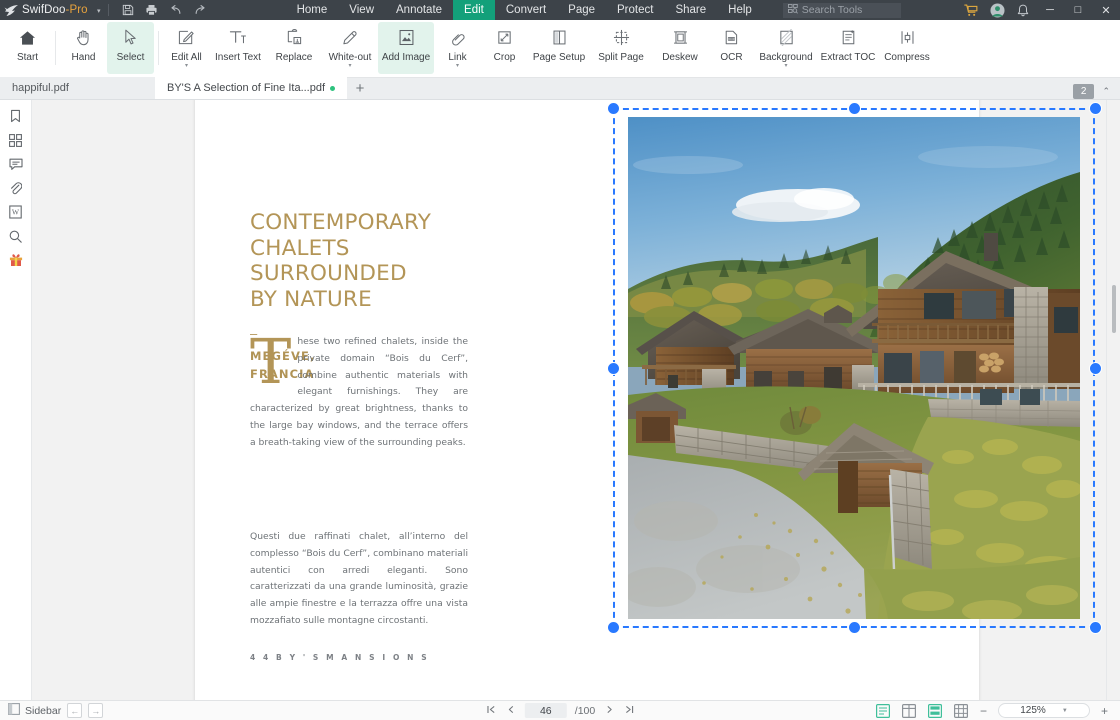 This screenshot has width=1120, height=720. I want to click on first-page-button, so click(491, 711).